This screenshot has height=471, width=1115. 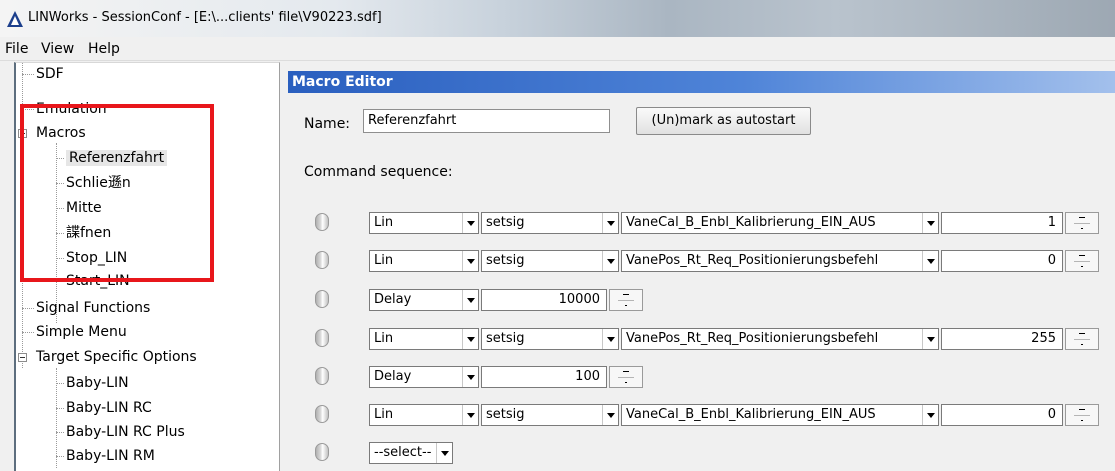 What do you see at coordinates (751, 414) in the screenshot?
I see `signal-value: VaneCal_B_Enbl_Kalibrierung_EIN_AUS` at bounding box center [751, 414].